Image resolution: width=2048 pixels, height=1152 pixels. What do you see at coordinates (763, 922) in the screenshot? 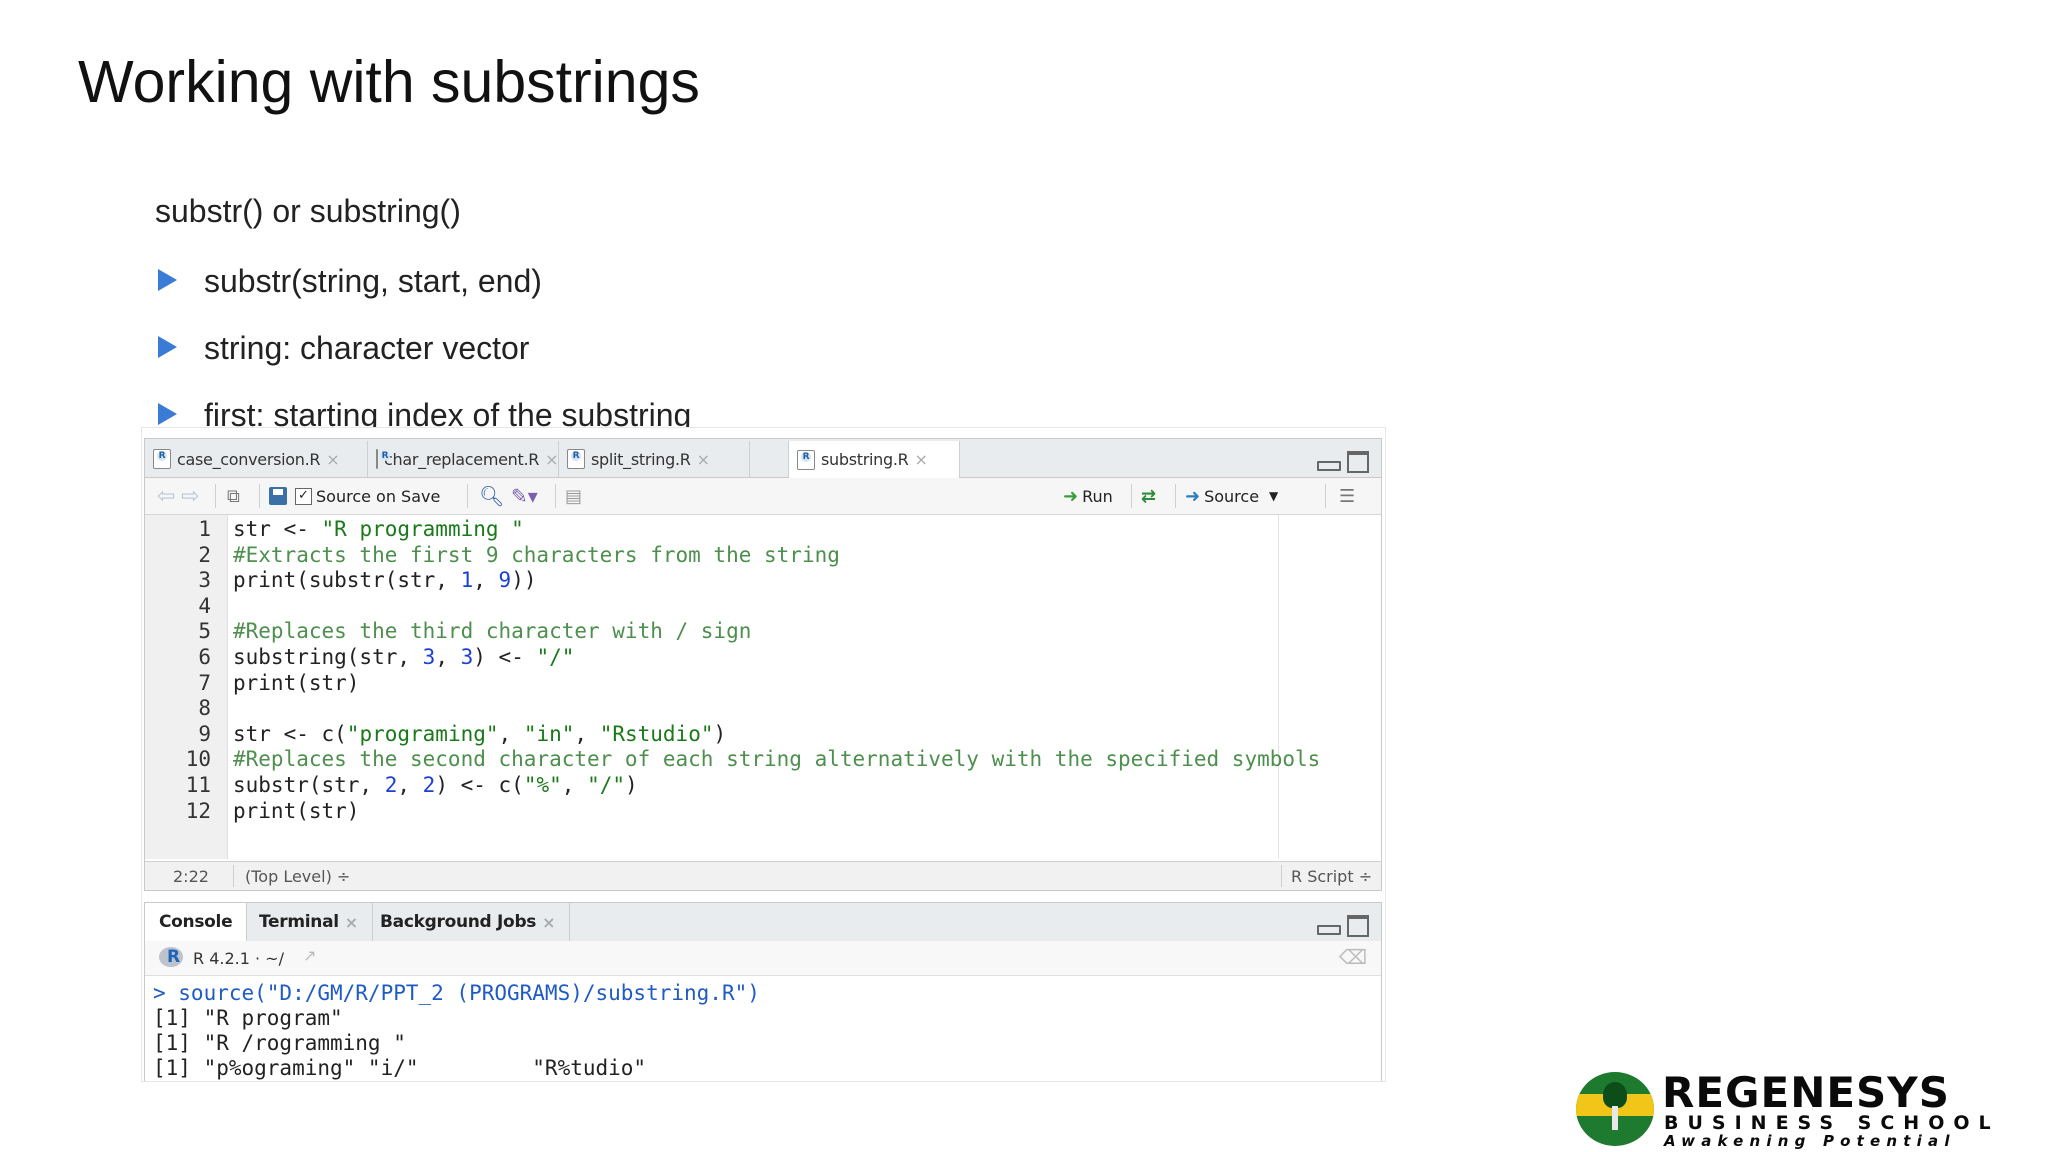
I see `console-tab-bar: Console Terminal × Background Jobs ×` at bounding box center [763, 922].